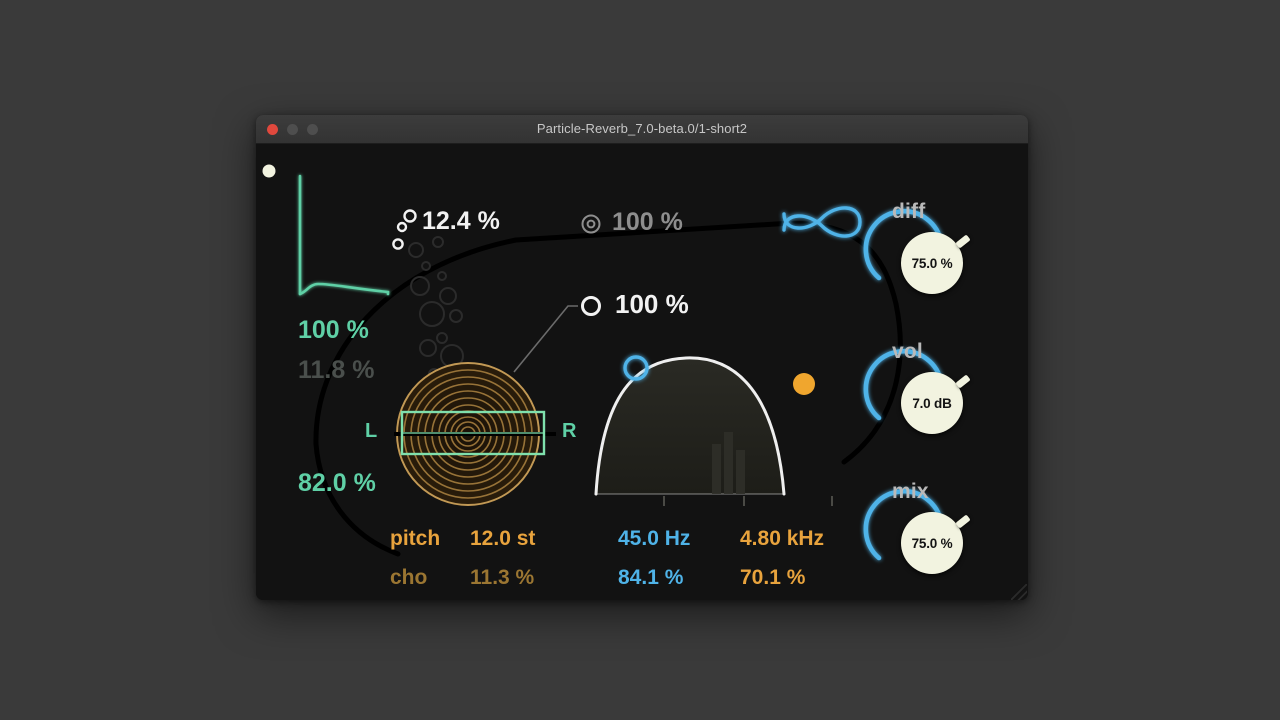 This screenshot has width=1280, height=720. Describe the element at coordinates (591, 224) in the screenshot. I see `target-icon` at that location.